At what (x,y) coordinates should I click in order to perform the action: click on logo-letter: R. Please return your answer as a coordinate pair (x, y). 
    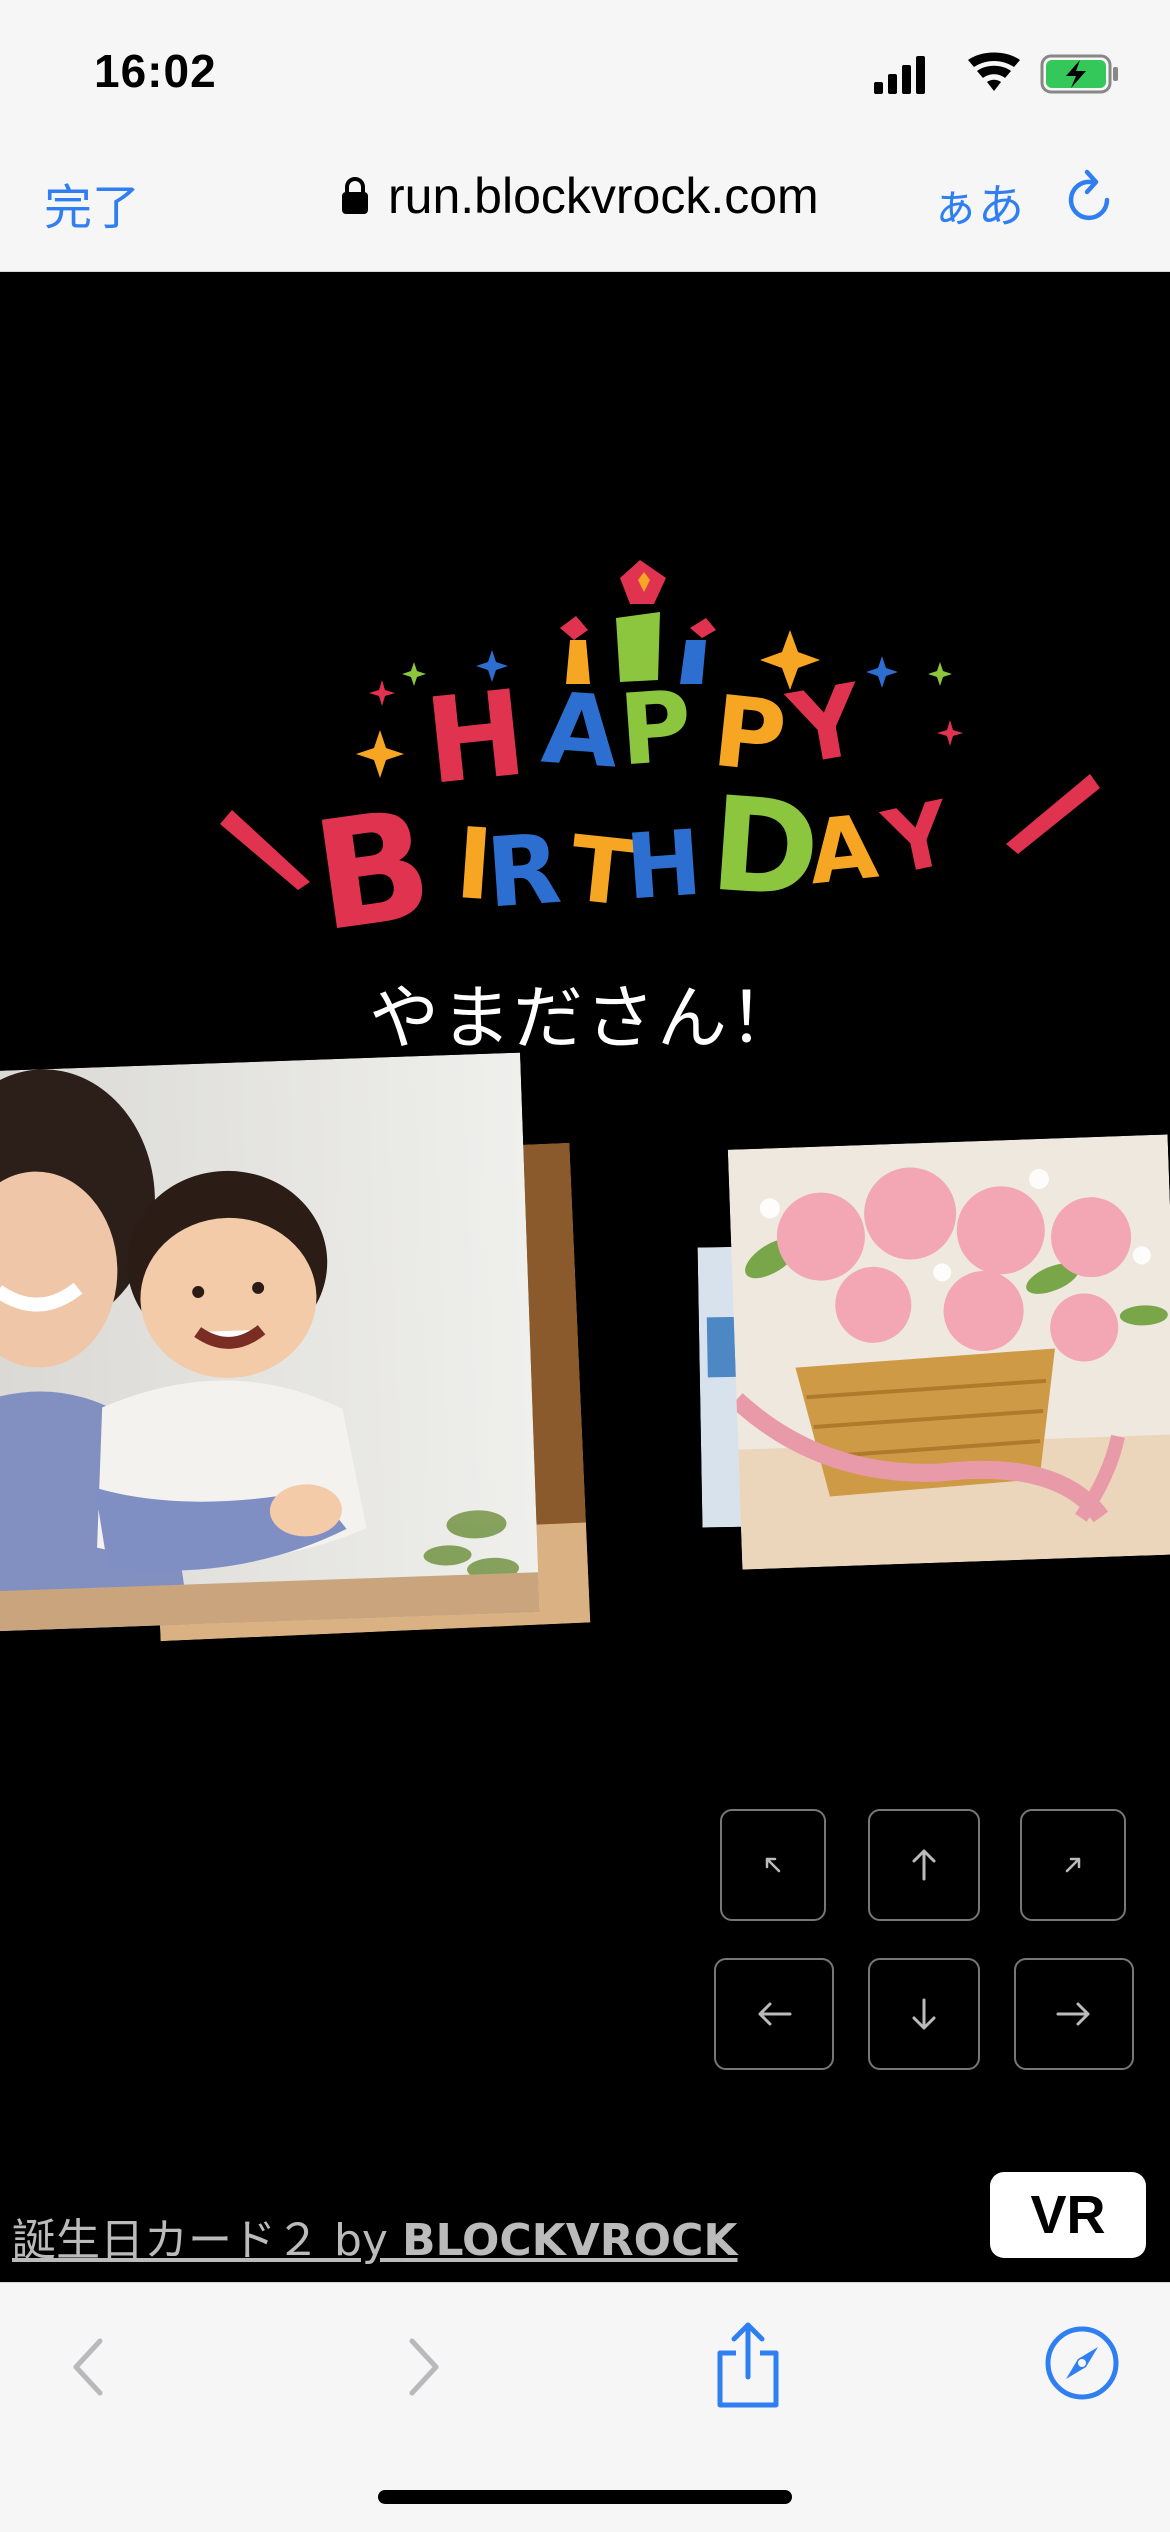
    Looking at the image, I should click on (524, 871).